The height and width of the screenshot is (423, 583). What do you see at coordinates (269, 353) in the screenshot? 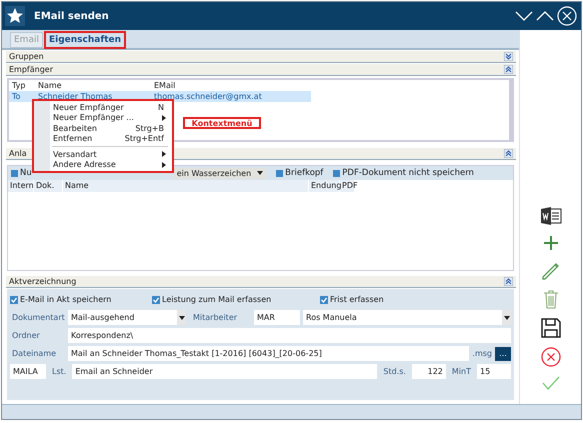
I see `input-field: Mail an Schneider Thomas_Testakt [1-2016] [6043]_[20-06-25]` at bounding box center [269, 353].